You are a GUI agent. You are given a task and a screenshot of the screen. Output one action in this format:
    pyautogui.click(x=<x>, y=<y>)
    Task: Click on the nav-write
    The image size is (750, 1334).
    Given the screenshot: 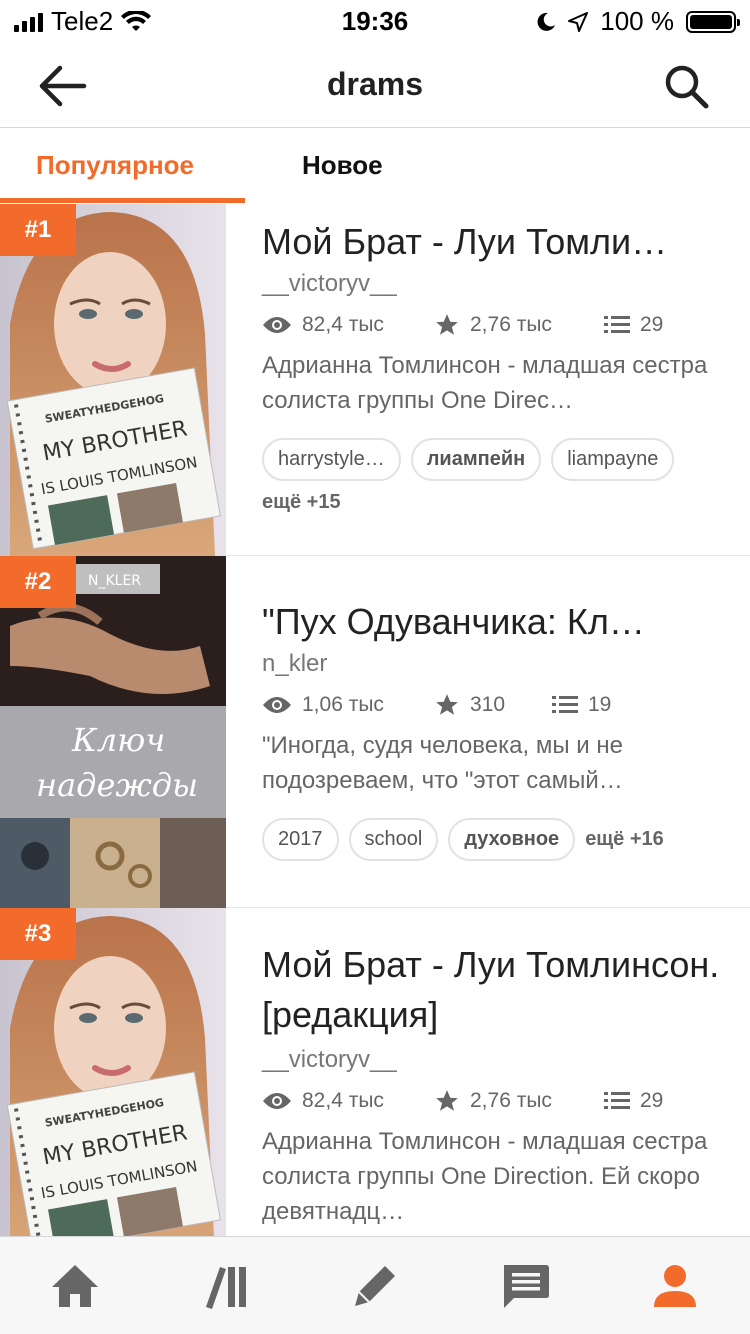 What is the action you would take?
    pyautogui.click(x=375, y=1285)
    